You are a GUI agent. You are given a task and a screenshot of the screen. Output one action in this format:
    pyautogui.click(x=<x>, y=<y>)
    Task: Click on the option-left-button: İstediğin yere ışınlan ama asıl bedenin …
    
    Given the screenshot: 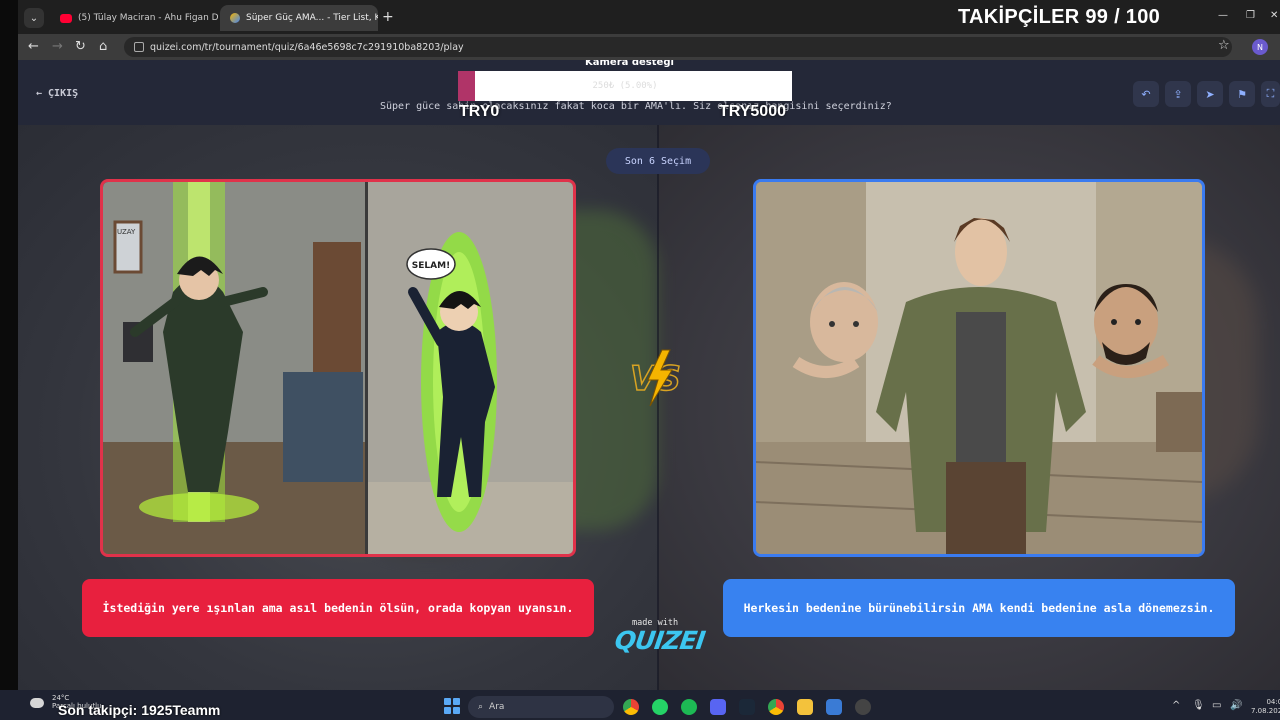 What is the action you would take?
    pyautogui.click(x=338, y=608)
    